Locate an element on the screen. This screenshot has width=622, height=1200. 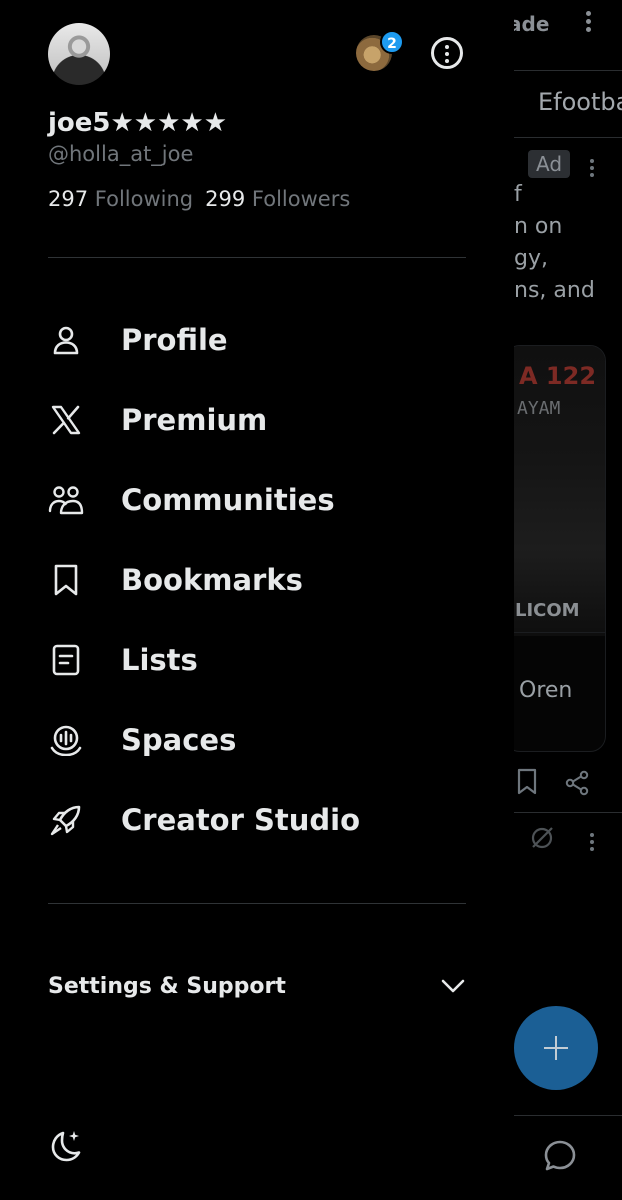
followers-label: Followers is located at coordinates (301, 199).